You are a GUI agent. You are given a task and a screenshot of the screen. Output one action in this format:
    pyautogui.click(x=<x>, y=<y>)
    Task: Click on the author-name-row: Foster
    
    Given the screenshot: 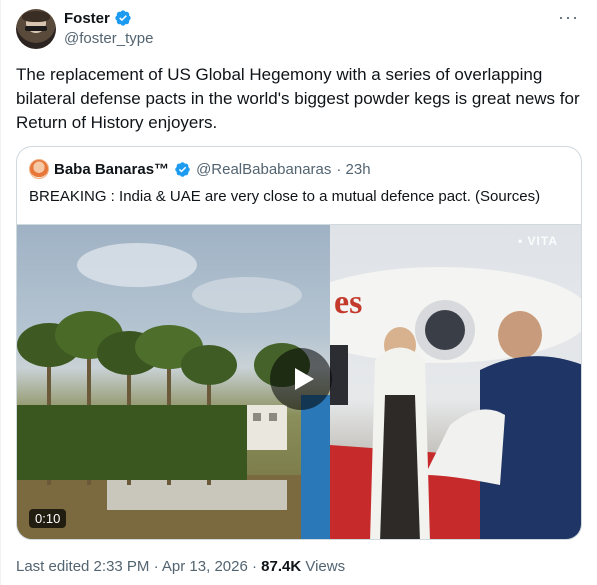 What is the action you would take?
    pyautogui.click(x=98, y=18)
    